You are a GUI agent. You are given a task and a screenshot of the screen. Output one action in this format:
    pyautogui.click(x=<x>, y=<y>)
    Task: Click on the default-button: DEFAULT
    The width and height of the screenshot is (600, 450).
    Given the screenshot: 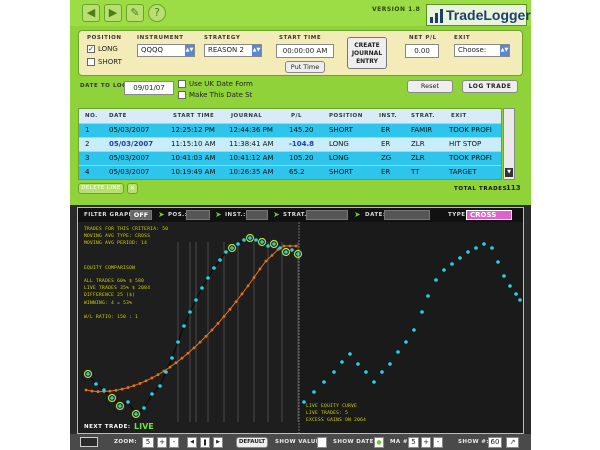 What is the action you would take?
    pyautogui.click(x=252, y=442)
    